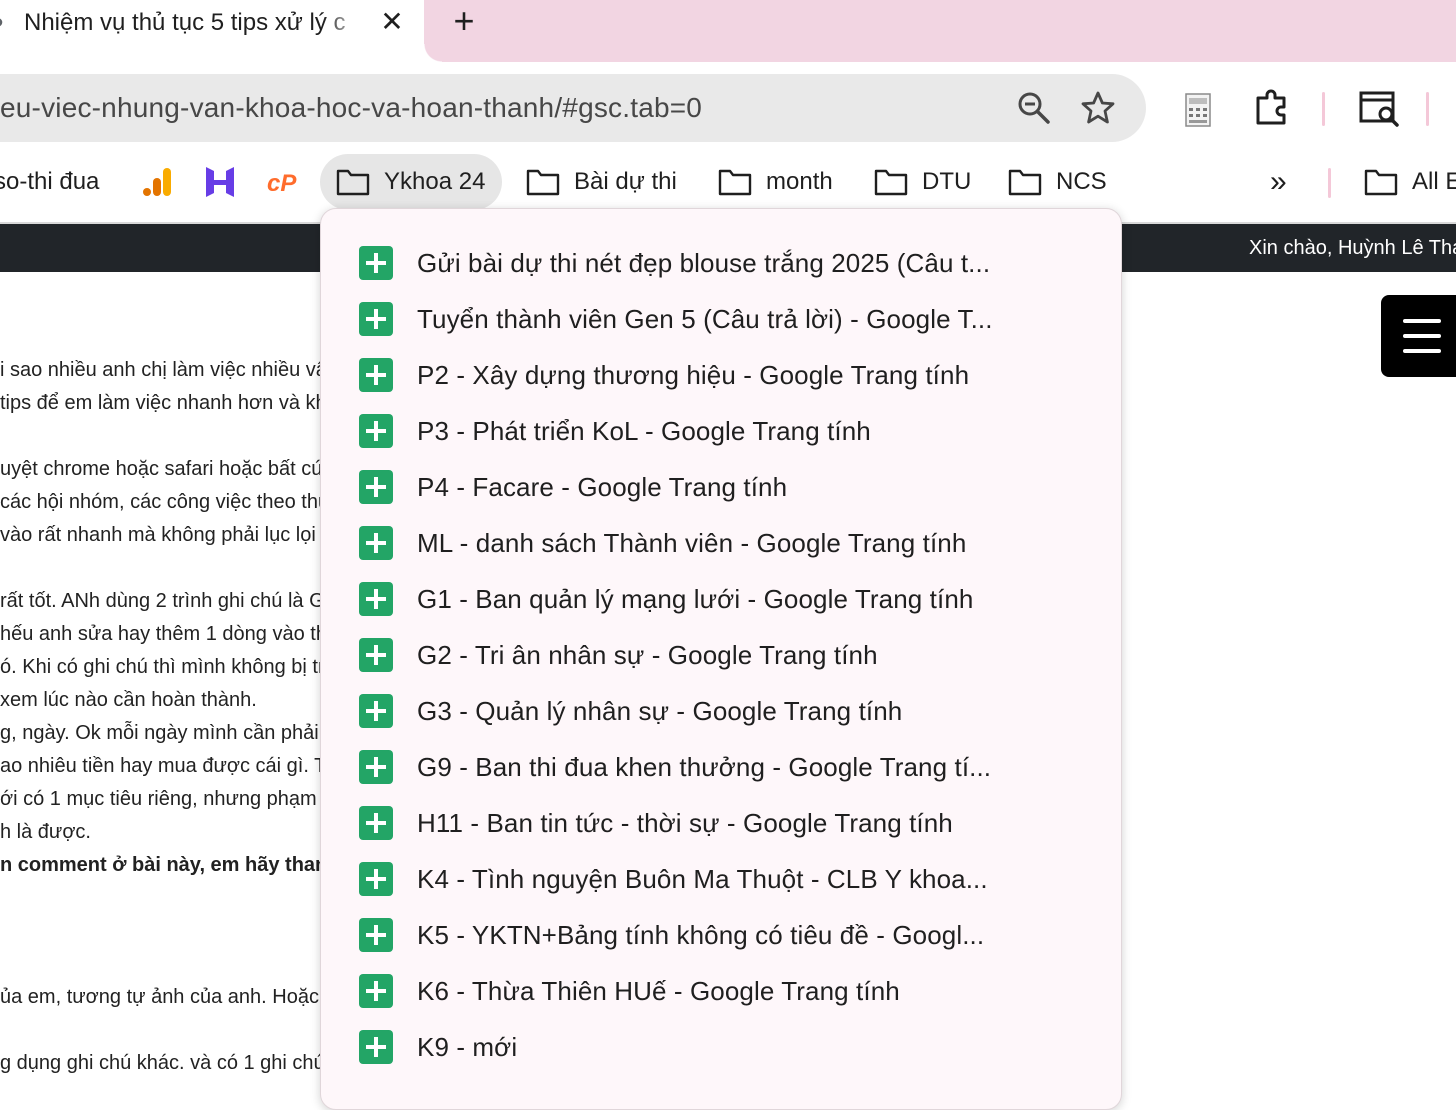  Describe the element at coordinates (467, 1046) in the screenshot. I see `dropdown-item-label: K9 - mới` at that location.